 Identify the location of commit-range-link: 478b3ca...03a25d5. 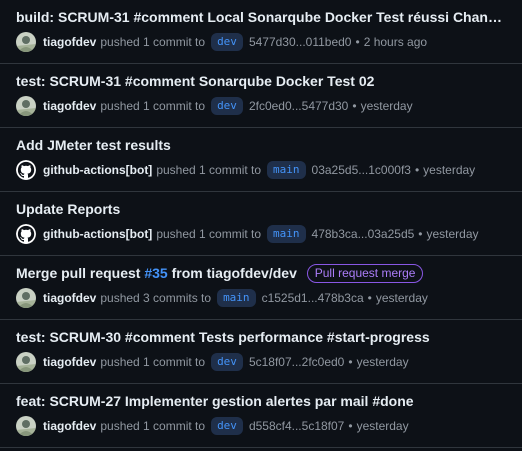
(363, 234).